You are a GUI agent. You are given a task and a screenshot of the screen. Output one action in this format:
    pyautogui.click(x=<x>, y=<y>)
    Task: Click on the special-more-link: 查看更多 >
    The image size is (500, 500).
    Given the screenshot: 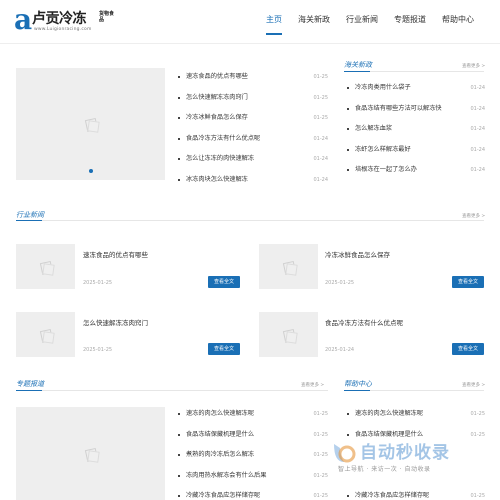 What is the action you would take?
    pyautogui.click(x=312, y=385)
    